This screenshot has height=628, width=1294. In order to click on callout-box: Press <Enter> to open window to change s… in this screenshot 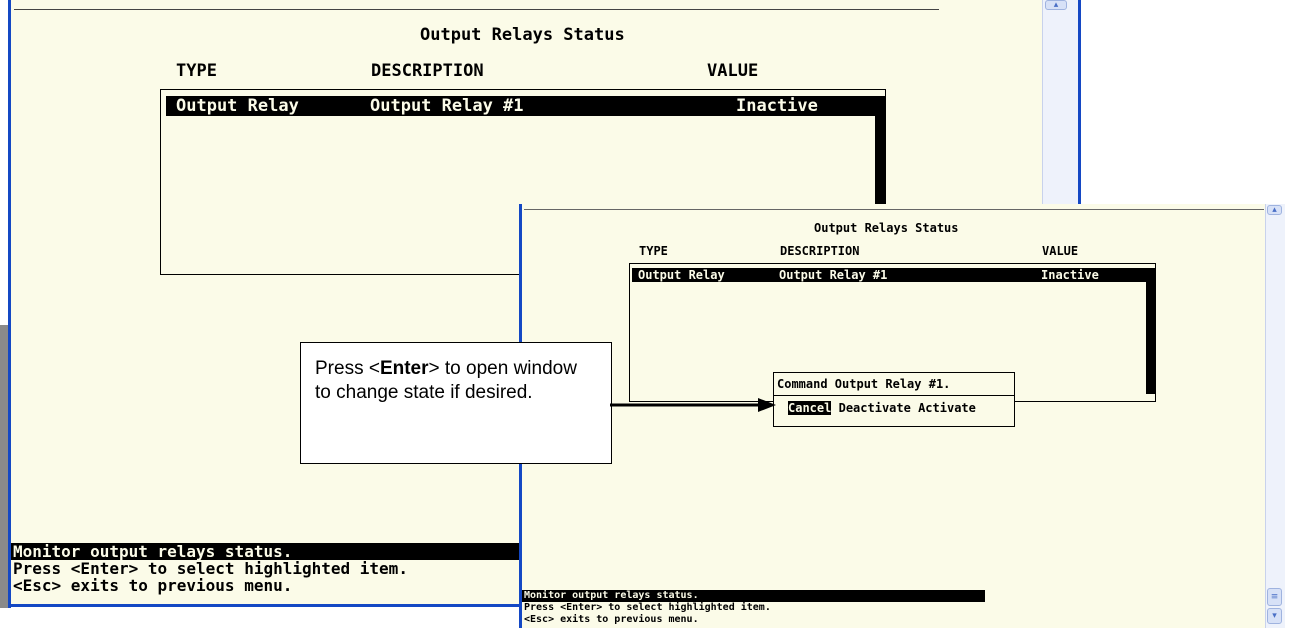, I will do `click(456, 403)`.